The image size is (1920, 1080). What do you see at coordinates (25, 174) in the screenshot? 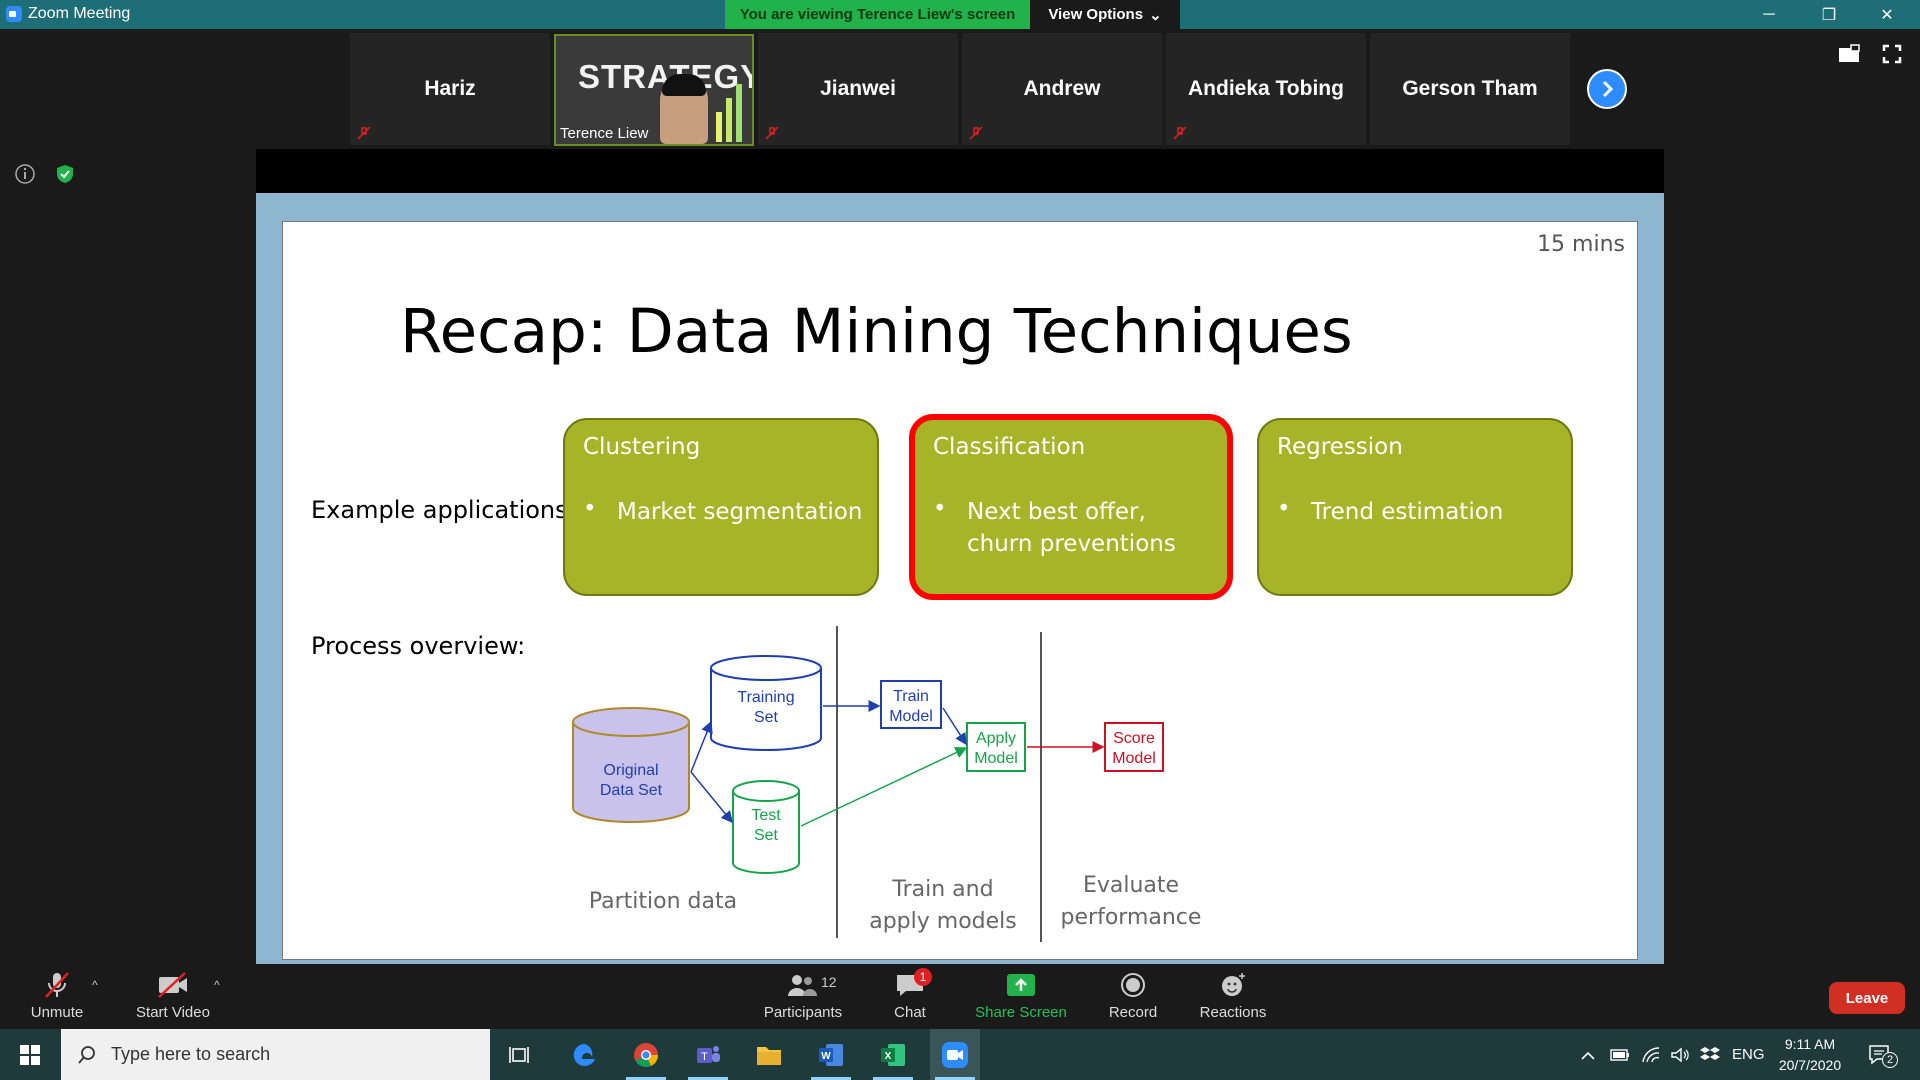
I see `info-icon` at bounding box center [25, 174].